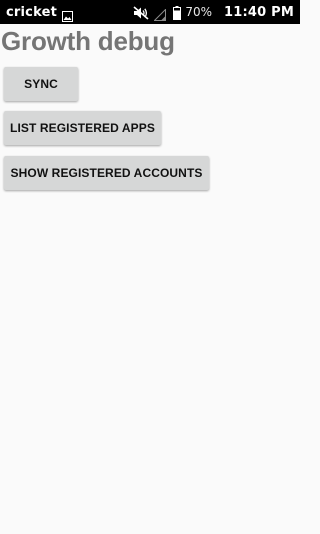 The width and height of the screenshot is (320, 534). What do you see at coordinates (199, 12) in the screenshot?
I see `battery-percentage: 70%` at bounding box center [199, 12].